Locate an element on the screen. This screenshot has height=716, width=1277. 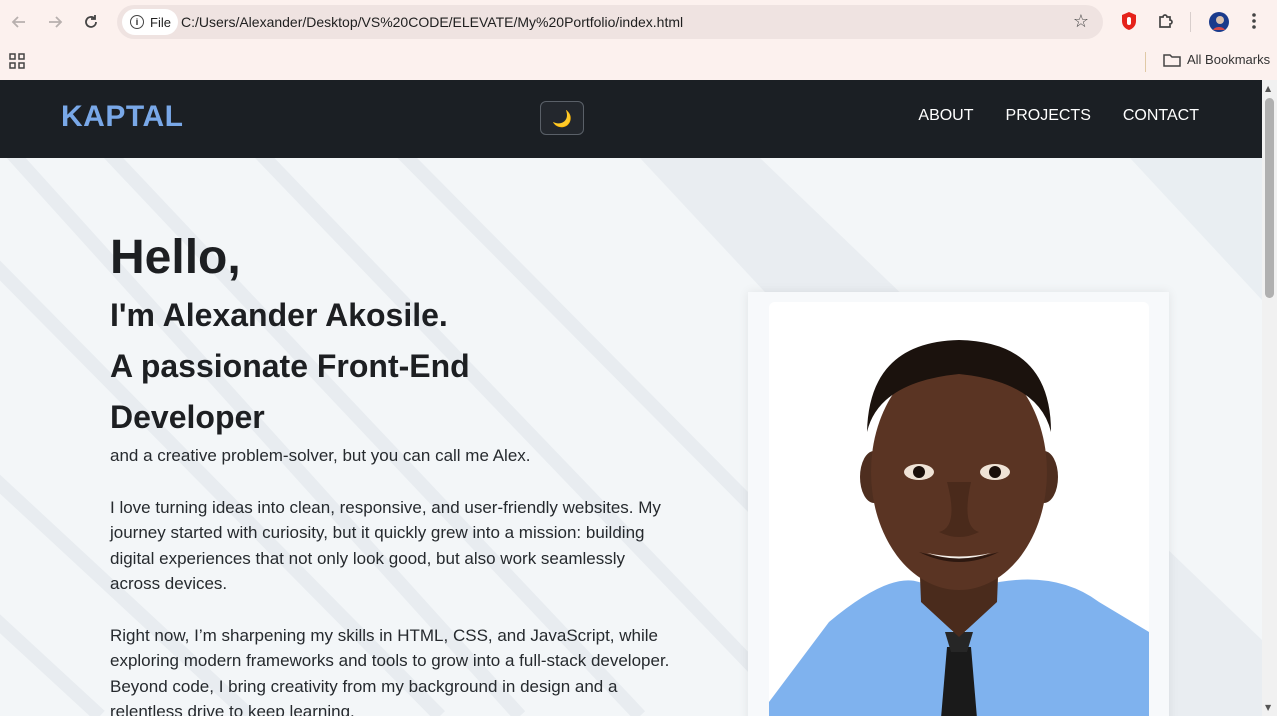
bookmarks-bar is located at coordinates (638, 62).